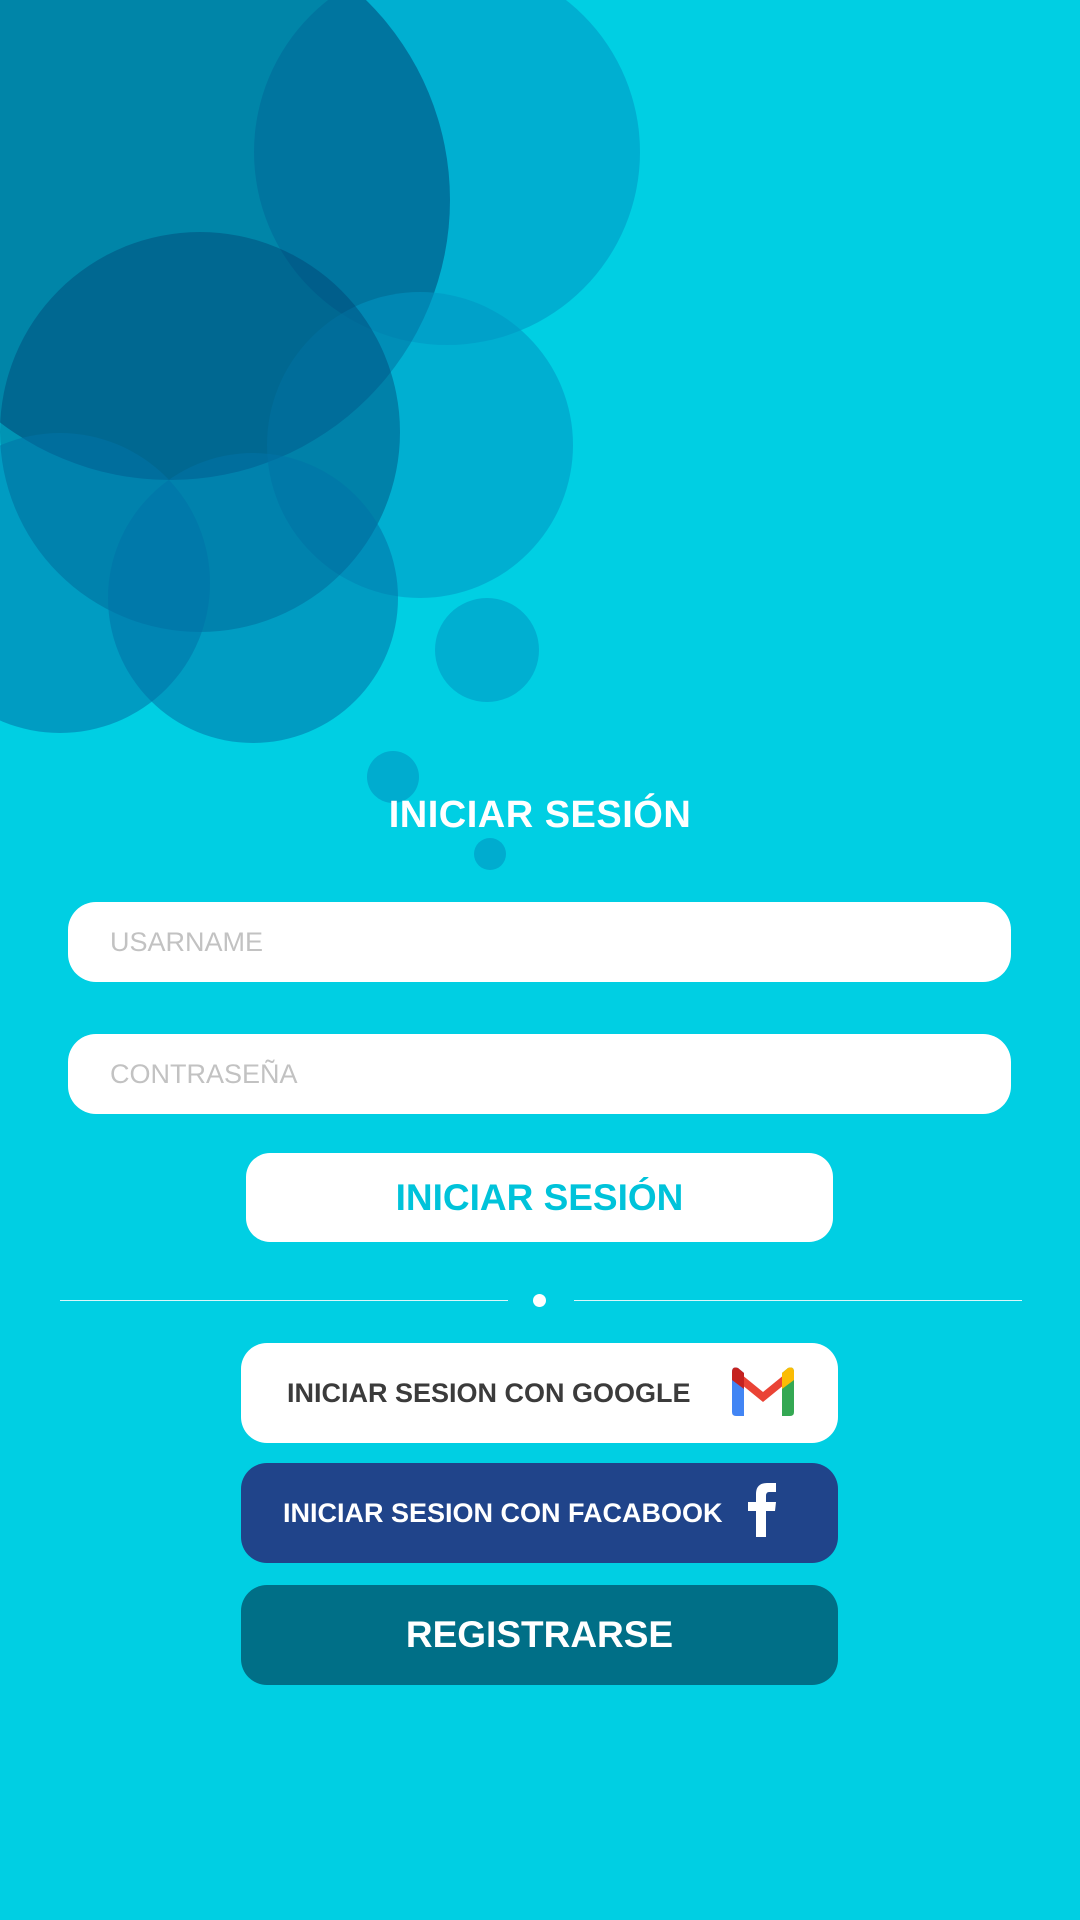 Image resolution: width=1080 pixels, height=1920 pixels. Describe the element at coordinates (798, 1300) in the screenshot. I see `divider-line-right` at that location.